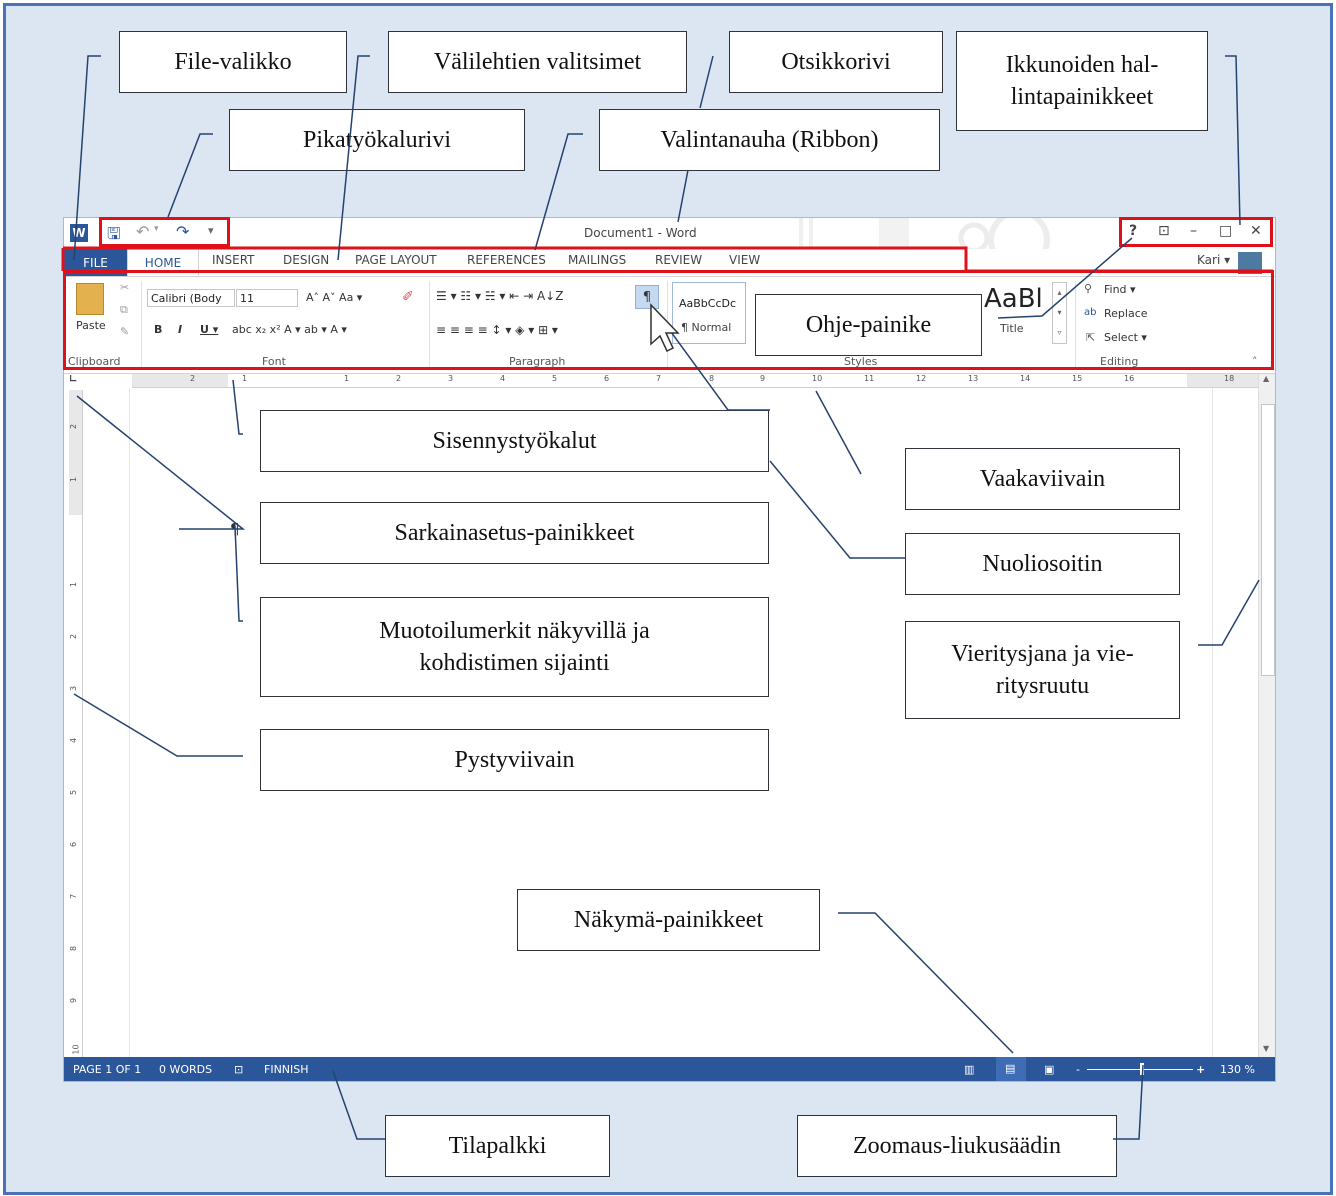 The height and width of the screenshot is (1196, 1336). Describe the element at coordinates (233, 260) in the screenshot. I see `tab-insert: INSERT` at that location.